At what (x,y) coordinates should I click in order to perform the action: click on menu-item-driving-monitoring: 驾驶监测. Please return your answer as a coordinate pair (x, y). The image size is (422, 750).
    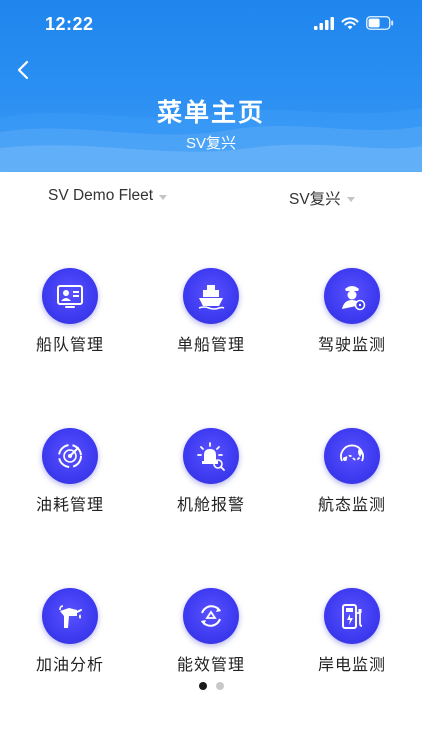
    Looking at the image, I should click on (352, 311).